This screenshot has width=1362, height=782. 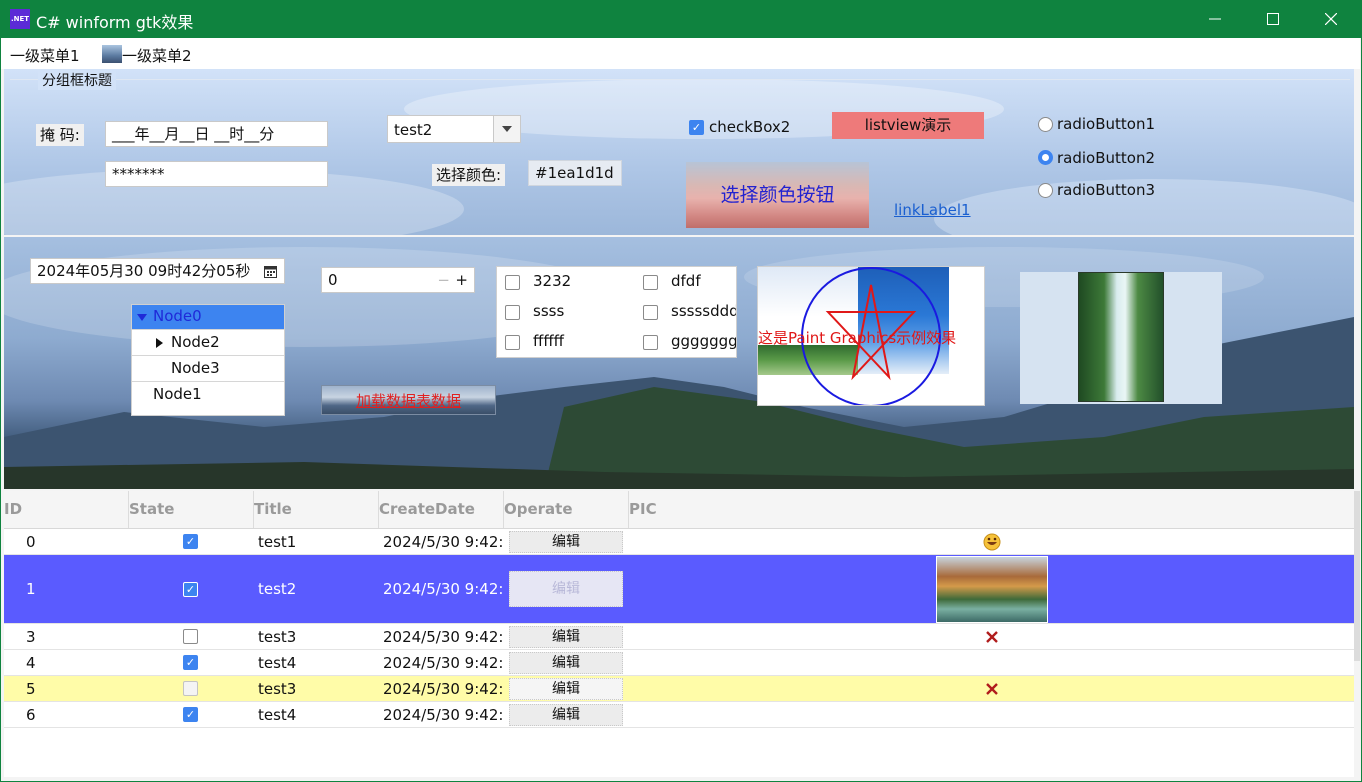 I want to click on maximize-icon, so click(x=1273, y=19).